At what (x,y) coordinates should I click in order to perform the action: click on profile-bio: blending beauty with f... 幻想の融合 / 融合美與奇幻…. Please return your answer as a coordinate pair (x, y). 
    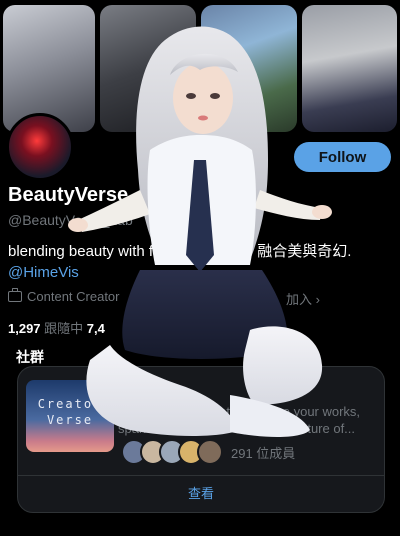
    Looking at the image, I should click on (200, 262).